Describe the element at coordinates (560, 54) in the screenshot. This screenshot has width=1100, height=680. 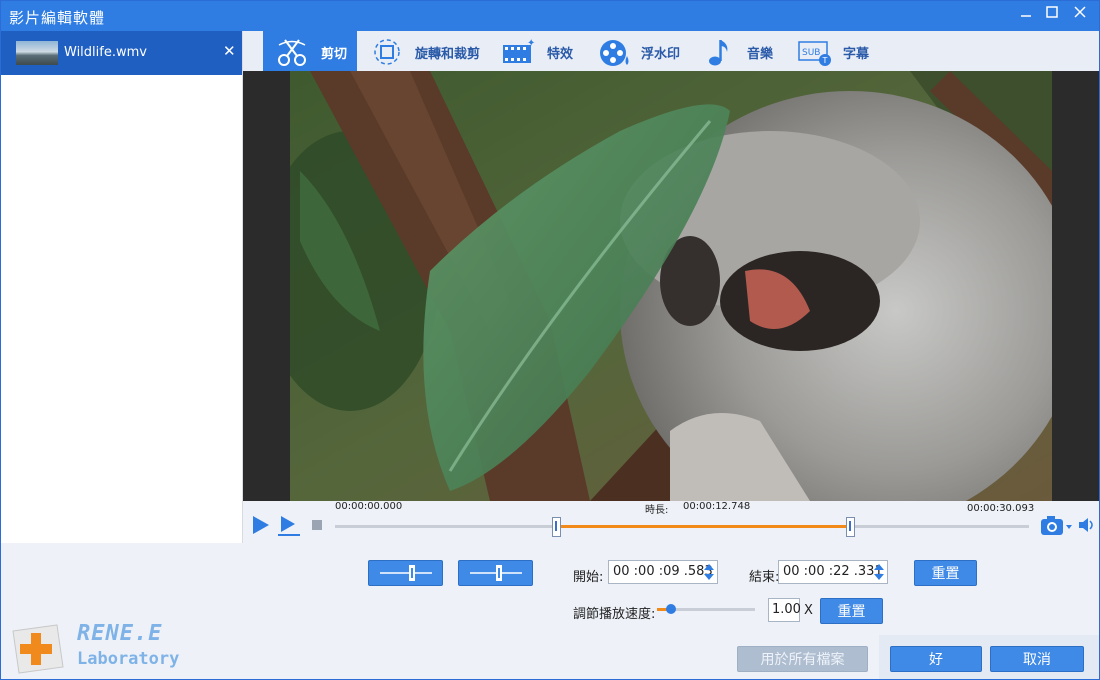
I see `tab-label: 特效` at that location.